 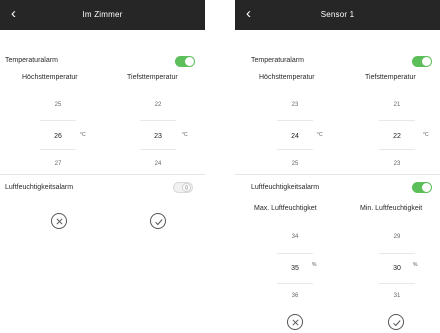 I want to click on picker-next-value: 24, so click(x=158, y=164).